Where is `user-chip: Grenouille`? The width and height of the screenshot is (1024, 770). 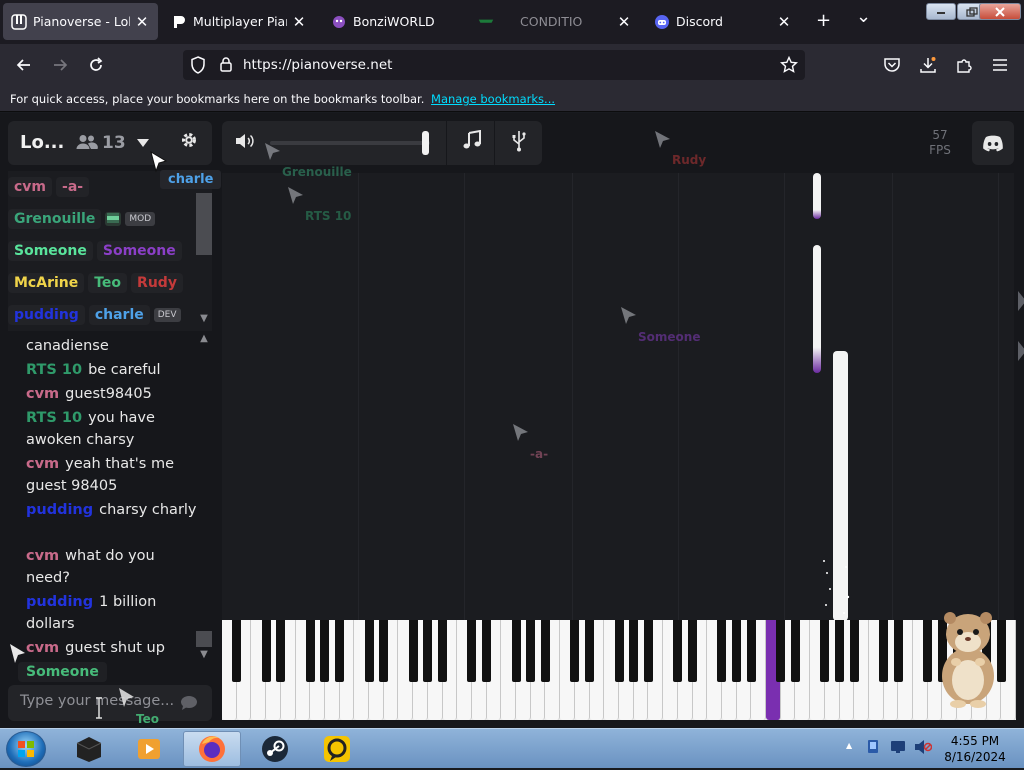 user-chip: Grenouille is located at coordinates (55, 219).